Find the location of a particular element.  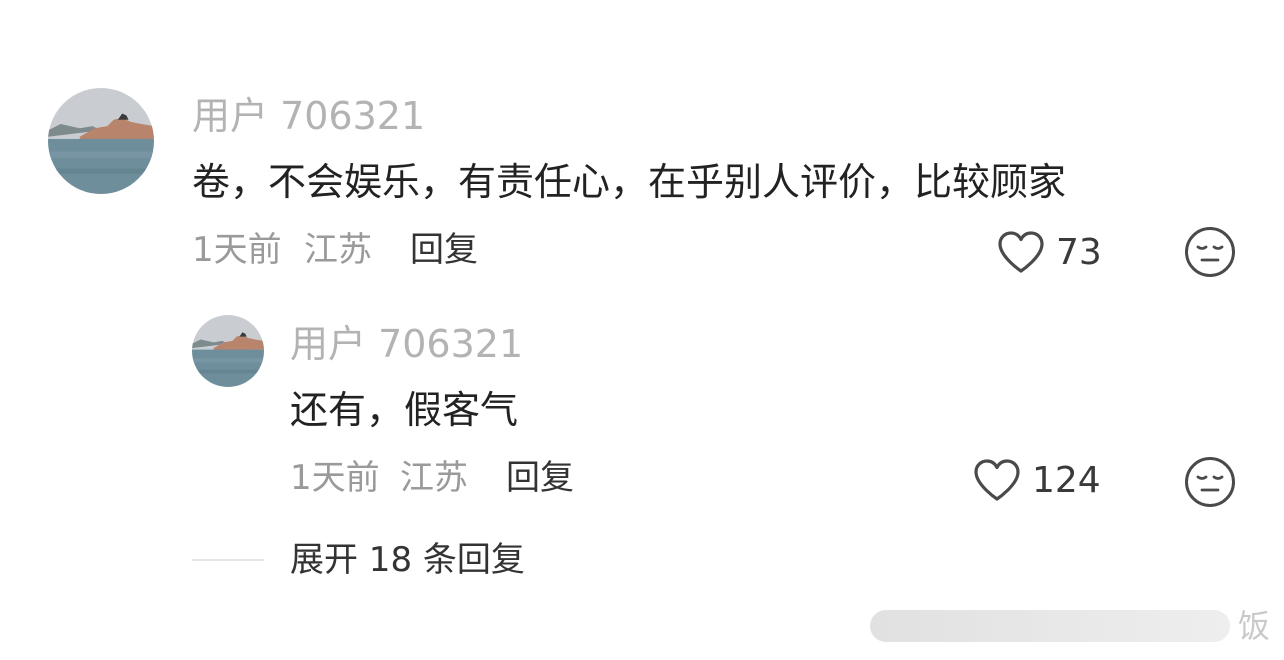

watermark: 饭 is located at coordinates (1070, 627).